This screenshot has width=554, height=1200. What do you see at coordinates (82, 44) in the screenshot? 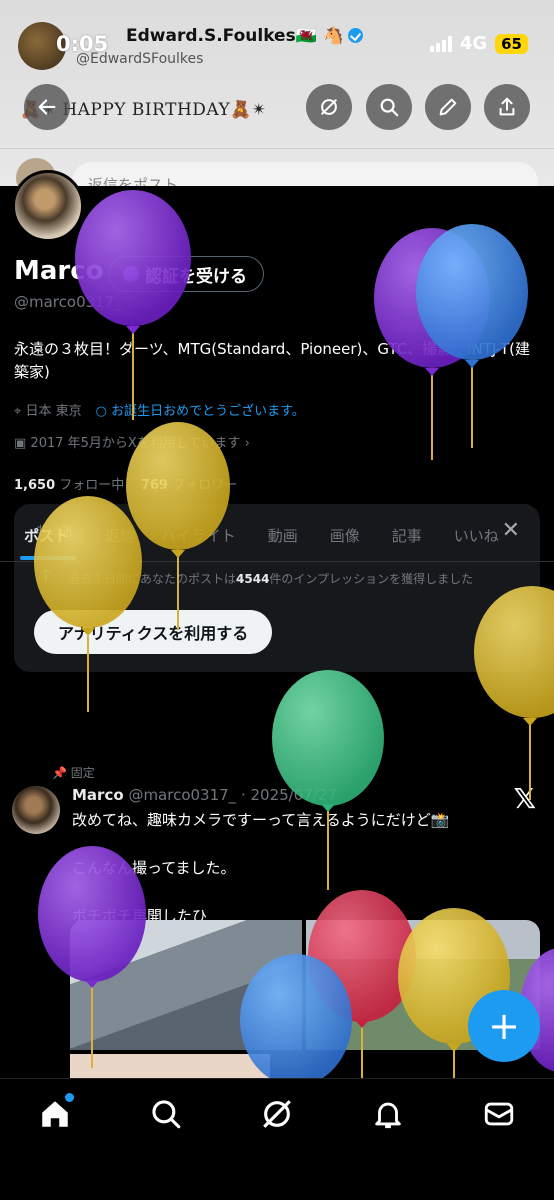
I see `status-time: 0:05` at bounding box center [82, 44].